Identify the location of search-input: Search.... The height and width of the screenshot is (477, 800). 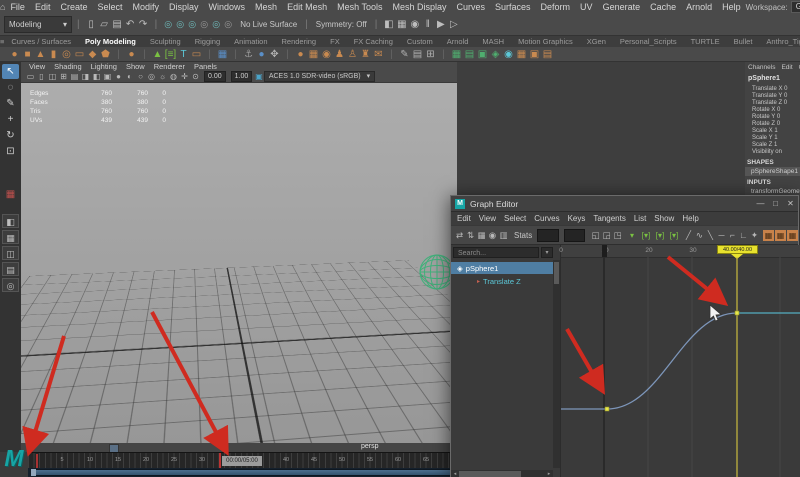
(496, 252).